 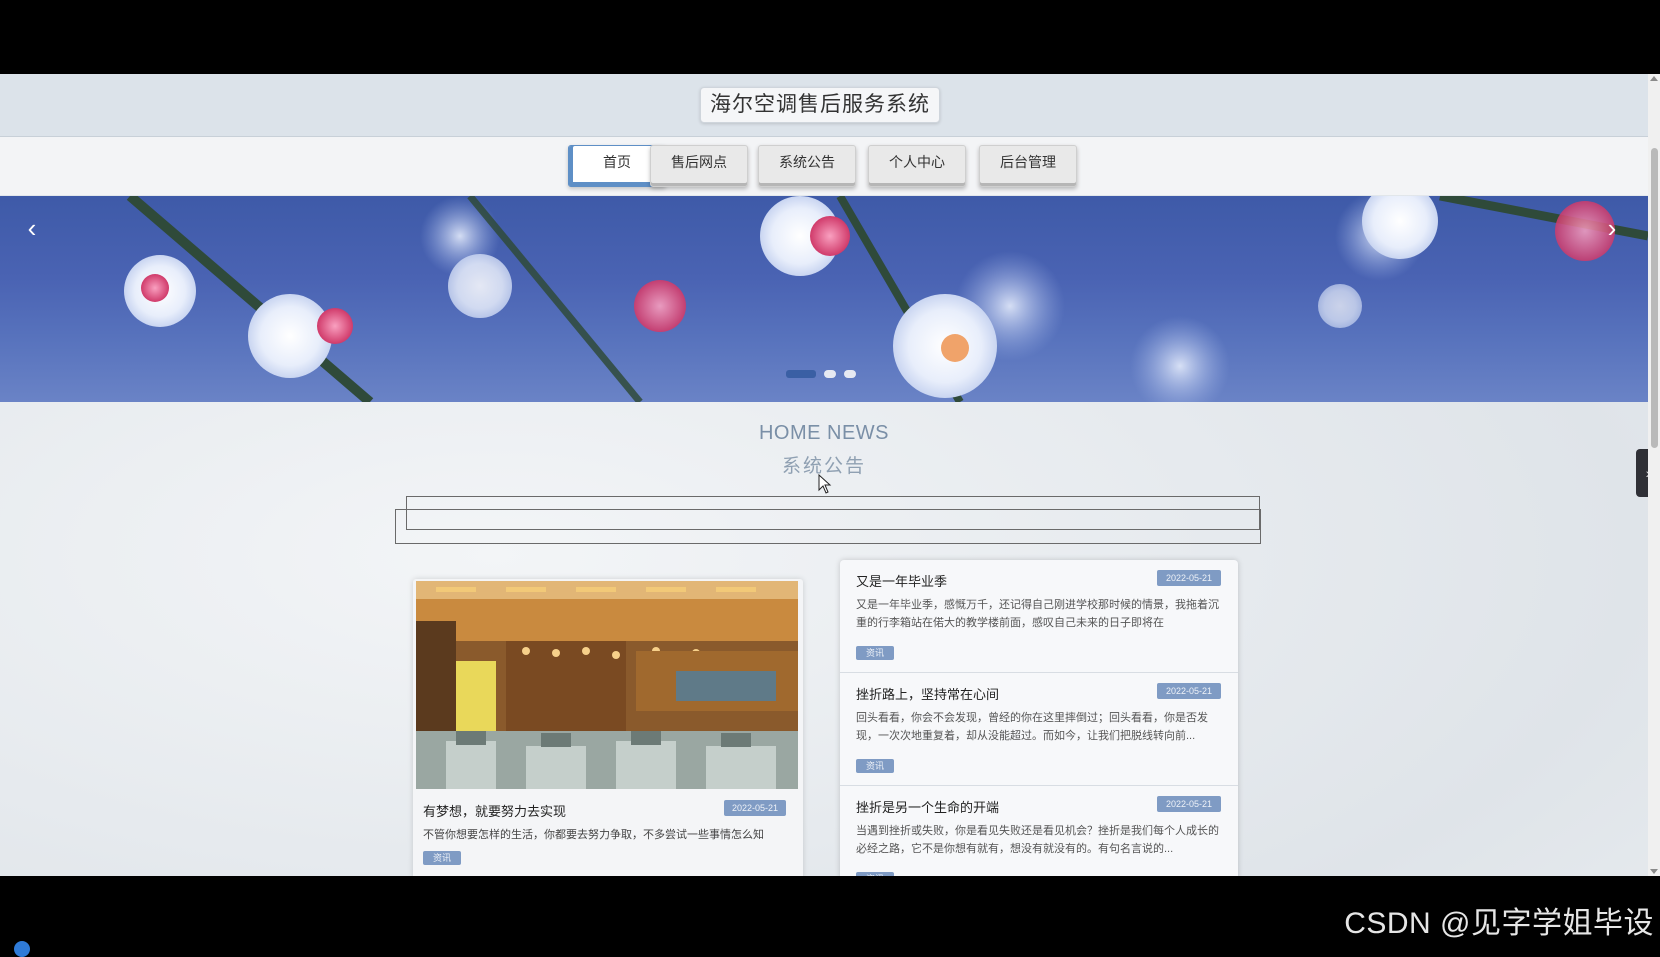 I want to click on nav-admin: 后台管理, so click(x=1028, y=166).